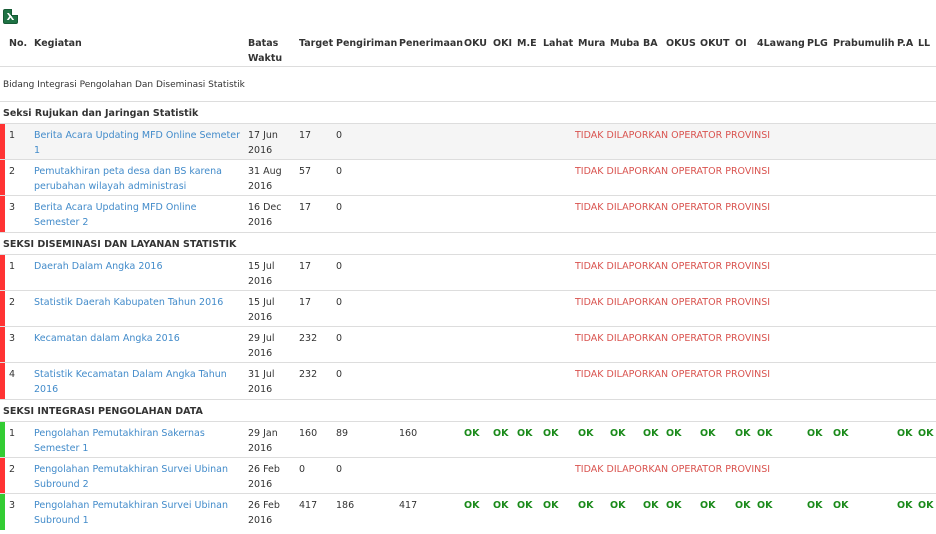 The height and width of the screenshot is (534, 936). I want to click on header-divider, so click(468, 66).